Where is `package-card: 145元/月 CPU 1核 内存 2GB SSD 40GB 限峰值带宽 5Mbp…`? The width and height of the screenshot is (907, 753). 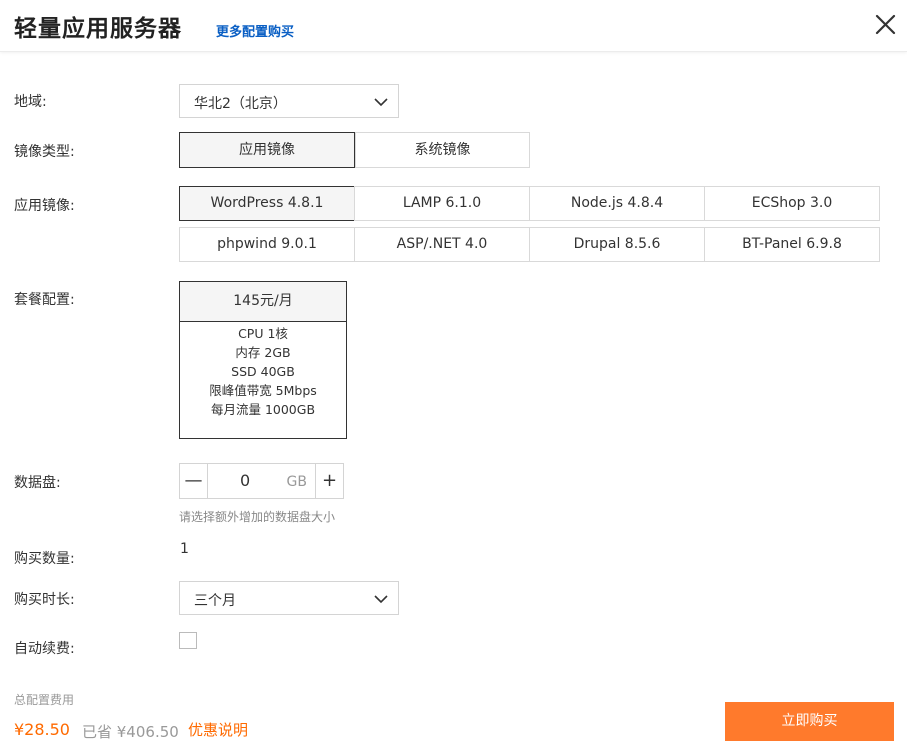
package-card: 145元/月 CPU 1核 内存 2GB SSD 40GB 限峰值带宽 5Mbp… is located at coordinates (263, 360).